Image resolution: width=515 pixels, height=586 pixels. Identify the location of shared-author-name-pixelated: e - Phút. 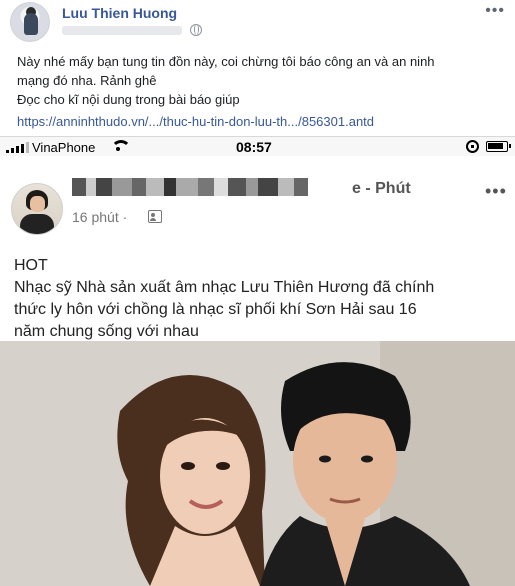
(267, 189).